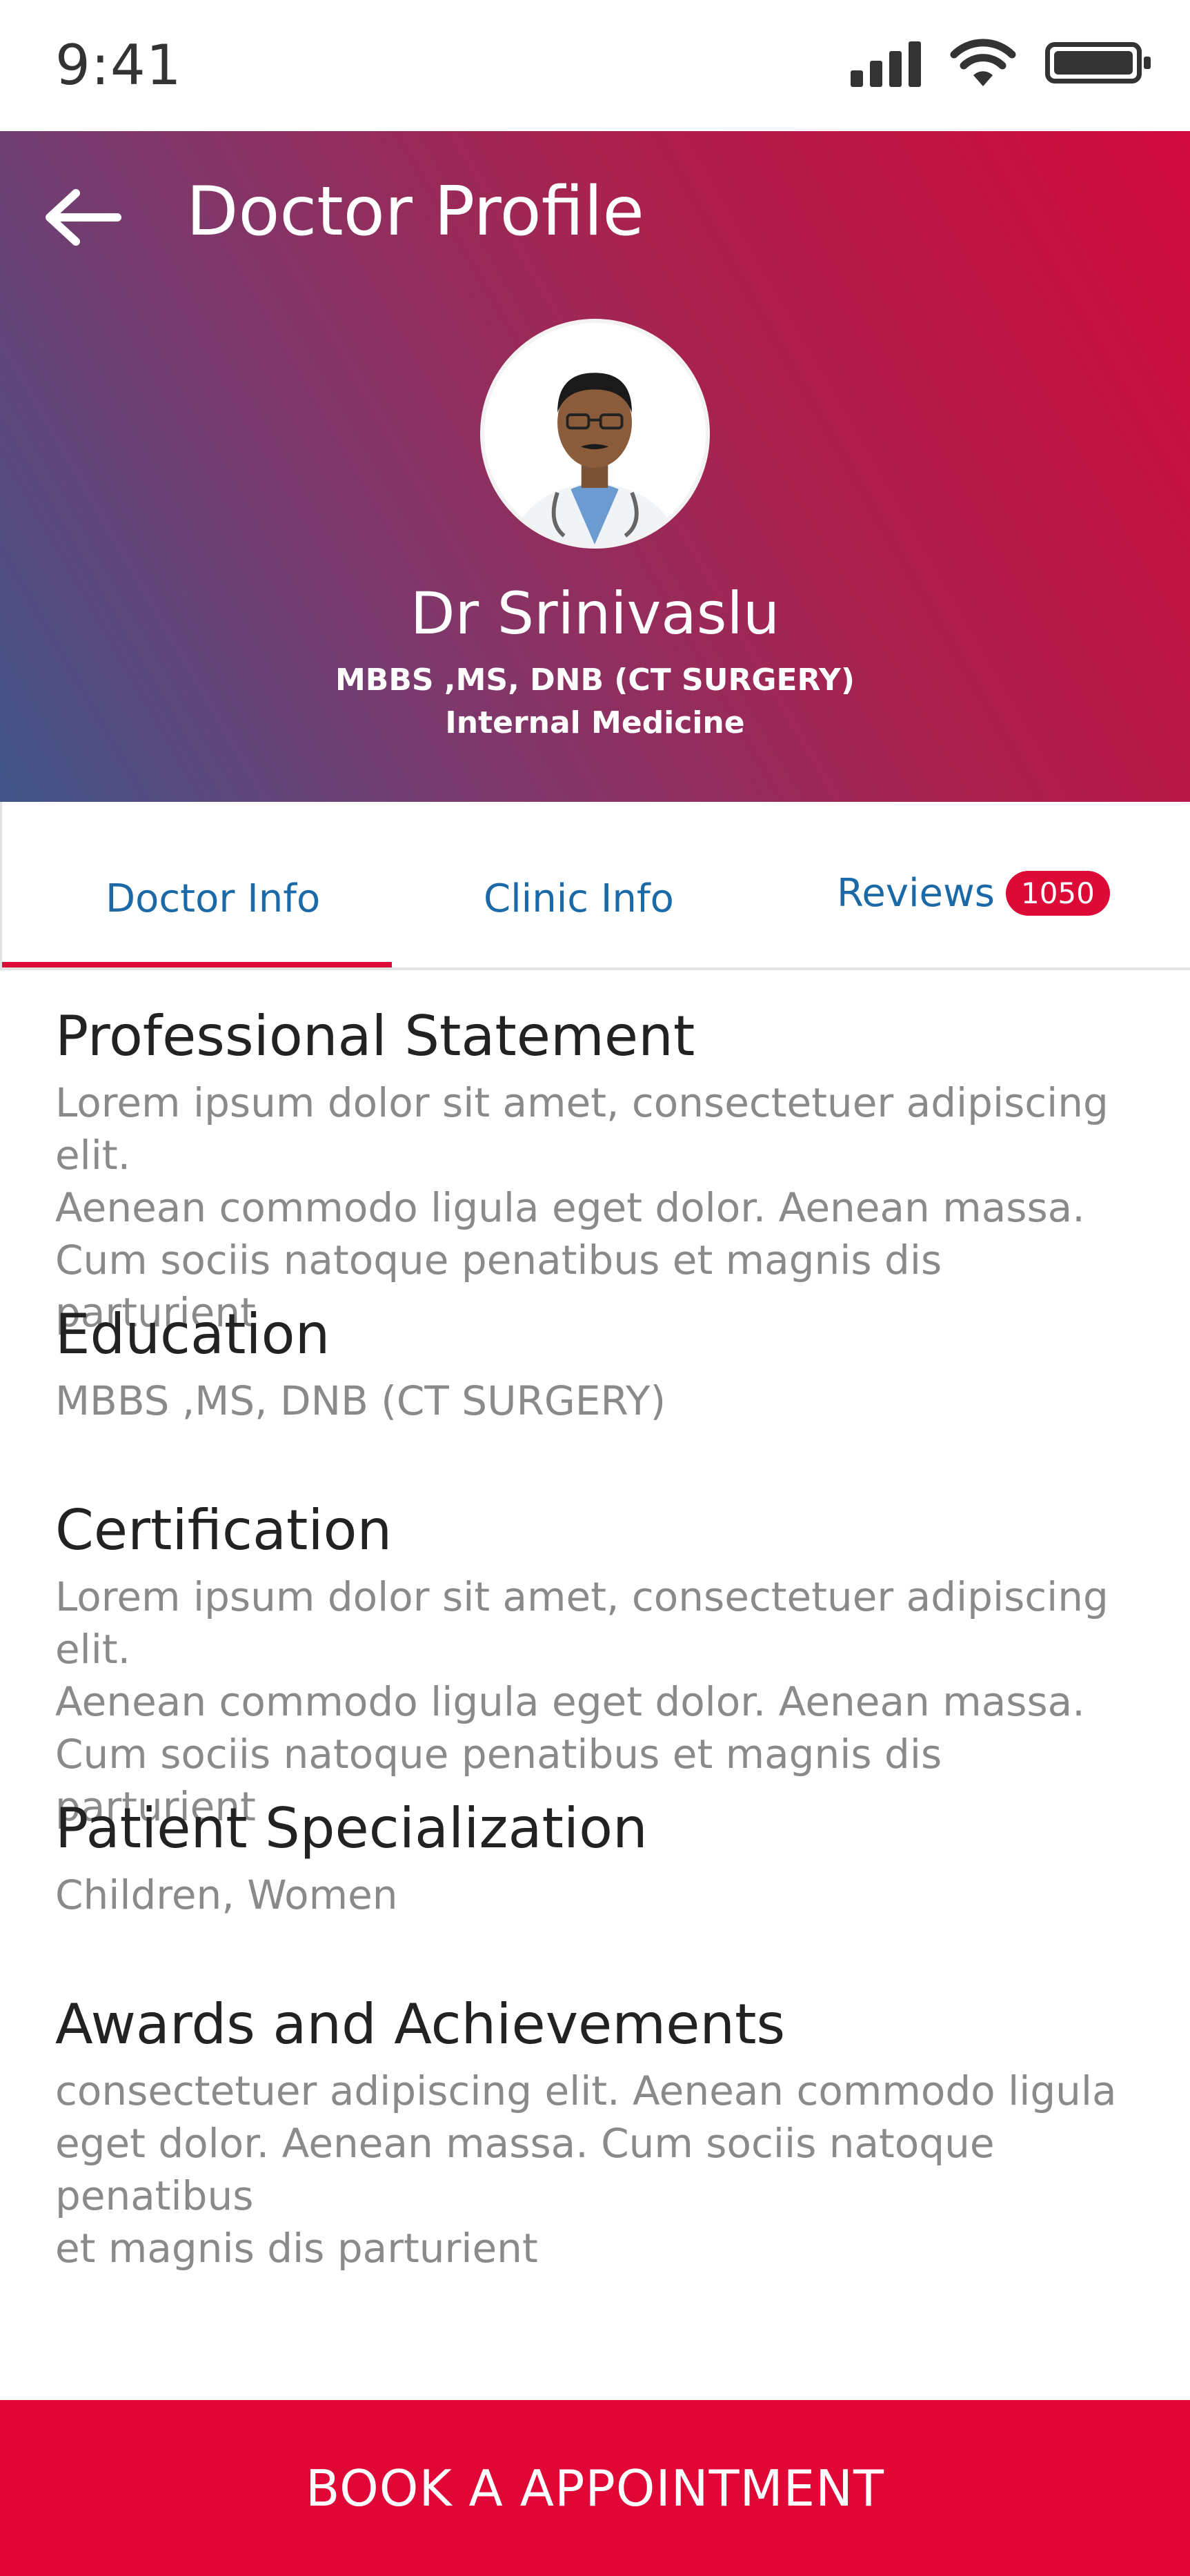 This screenshot has height=2576, width=1190. I want to click on back-button, so click(83, 217).